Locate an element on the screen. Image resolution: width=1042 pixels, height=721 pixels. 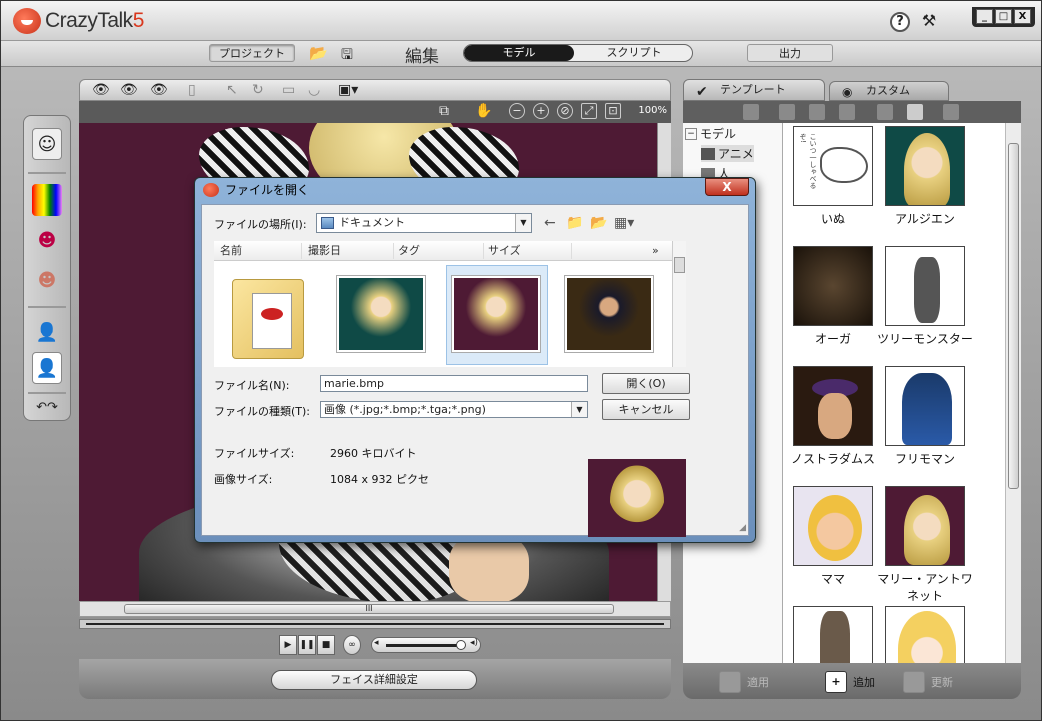
more-columns-icon: » is located at coordinates (661, 251).